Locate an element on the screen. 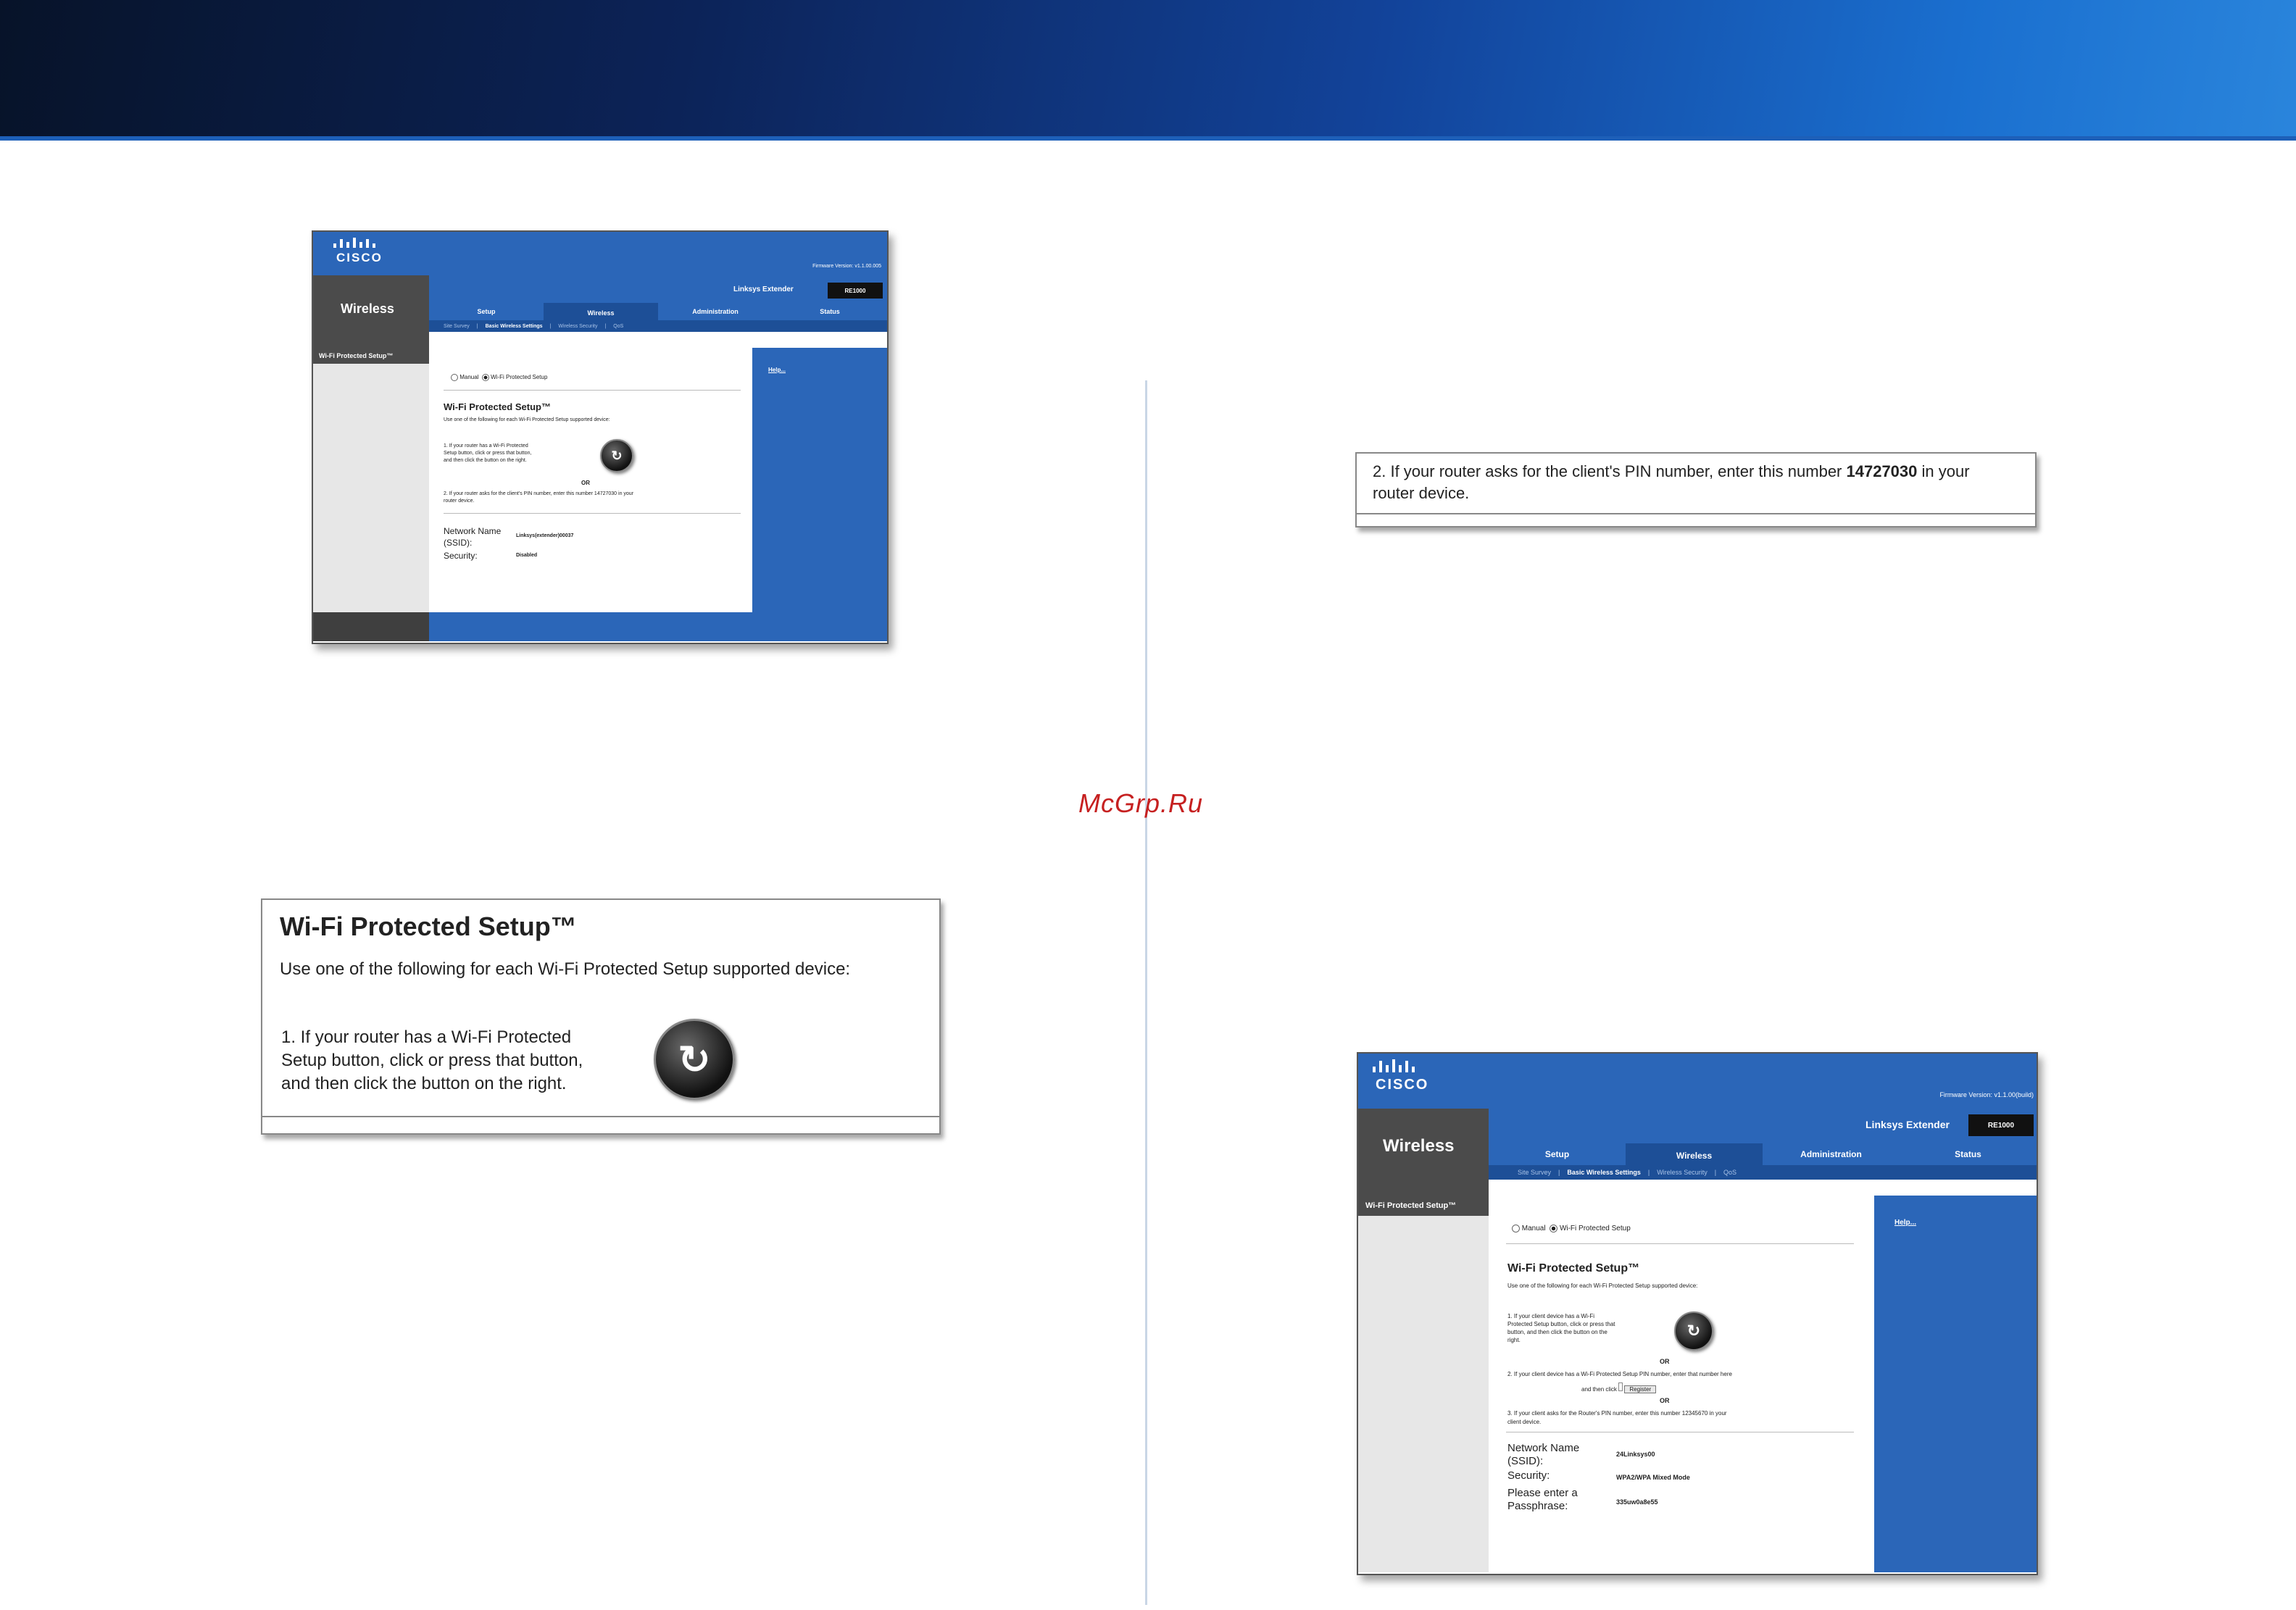 The width and height of the screenshot is (2296, 1610). firmware-version: Firmware Version: v1.1.00(build) is located at coordinates (1986, 1094).